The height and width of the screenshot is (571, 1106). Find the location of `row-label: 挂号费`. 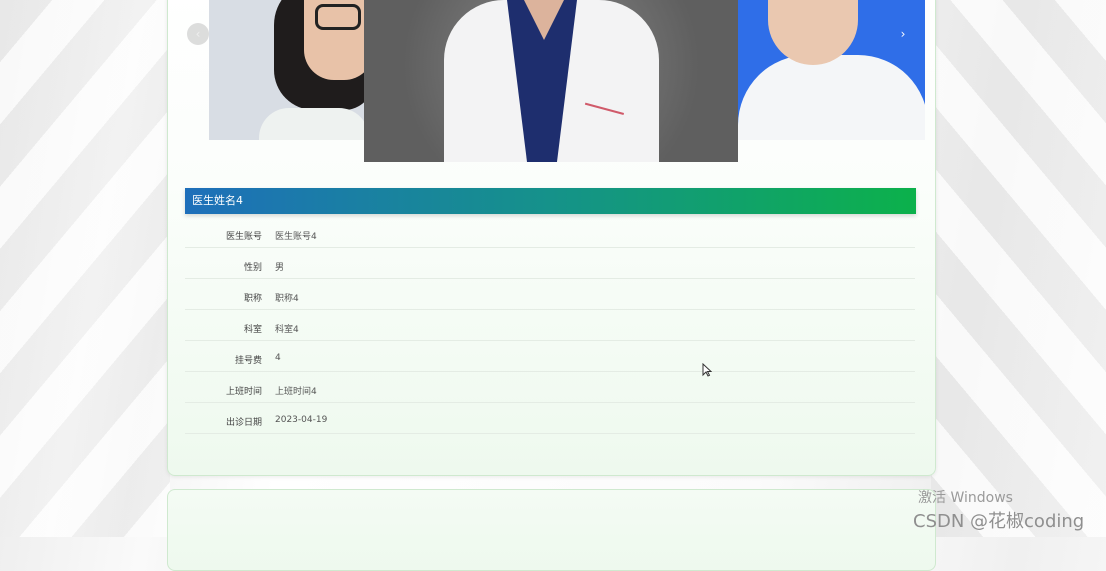

row-label: 挂号费 is located at coordinates (248, 361).